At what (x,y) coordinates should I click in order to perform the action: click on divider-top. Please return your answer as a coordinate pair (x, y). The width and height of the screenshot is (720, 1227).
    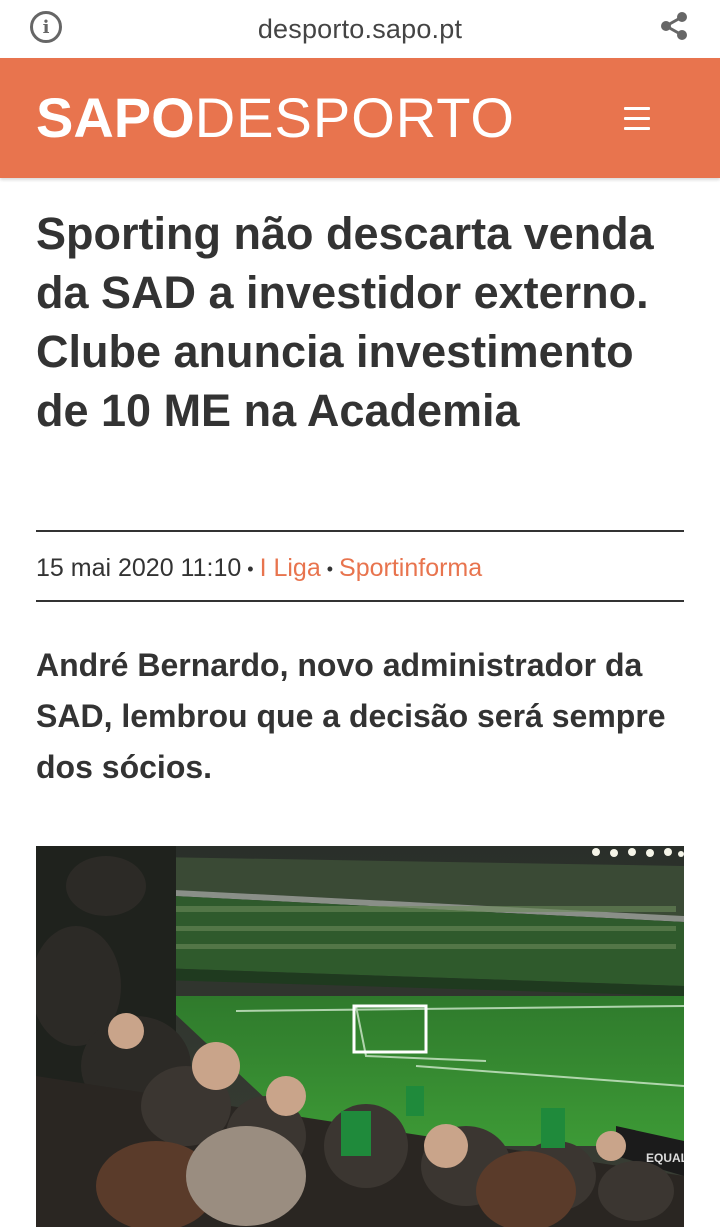
    Looking at the image, I should click on (360, 531).